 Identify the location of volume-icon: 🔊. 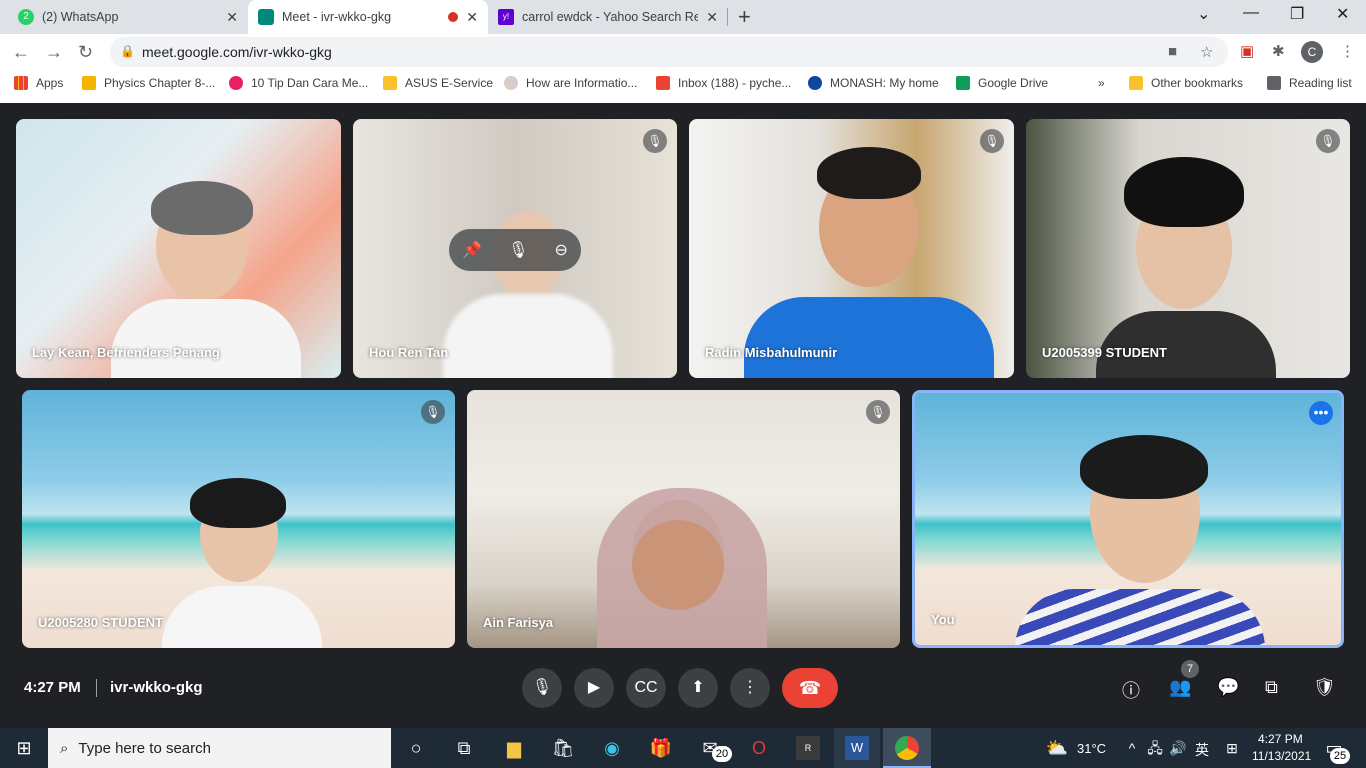
(1178, 748).